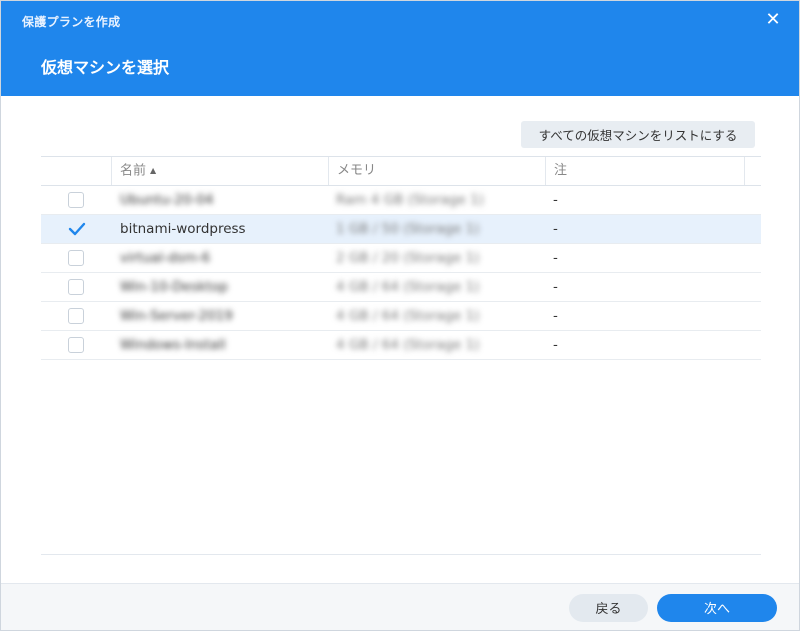 The width and height of the screenshot is (800, 631). I want to click on back-button: 戻る, so click(608, 608).